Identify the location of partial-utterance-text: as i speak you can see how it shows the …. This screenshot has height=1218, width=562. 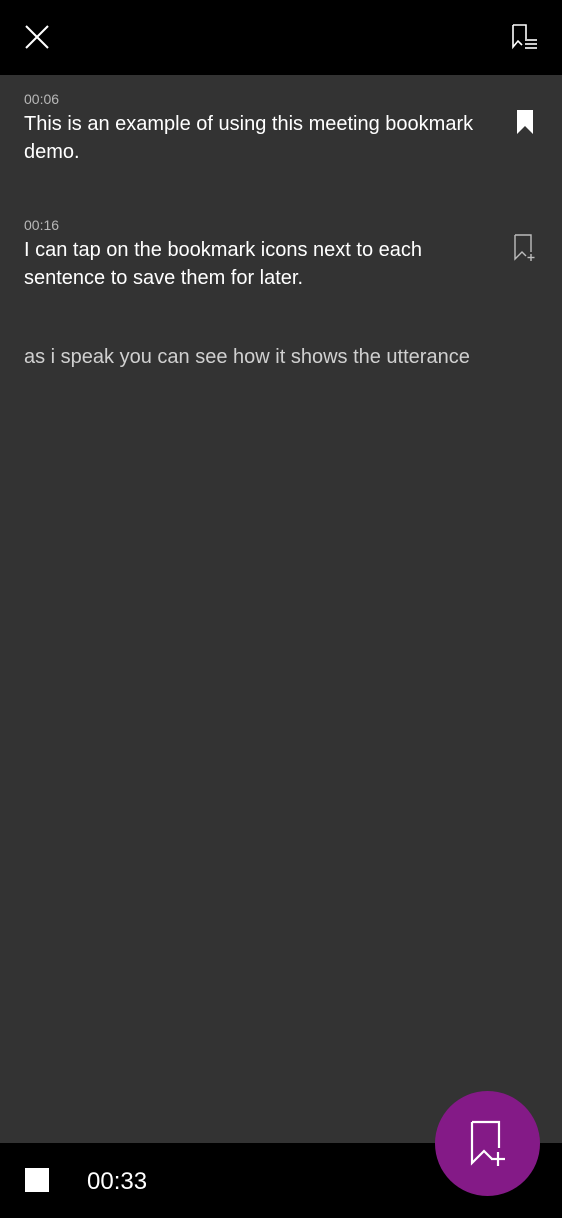
(247, 357).